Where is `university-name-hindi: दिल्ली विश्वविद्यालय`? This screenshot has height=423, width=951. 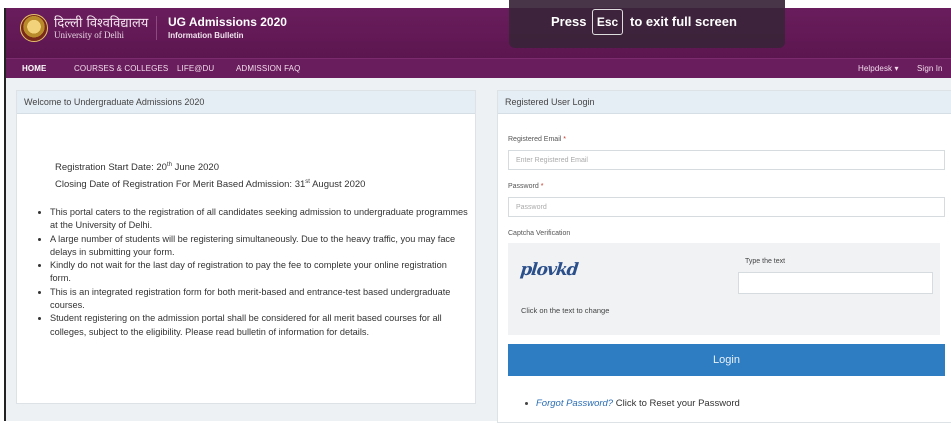
university-name-hindi: दिल्ली विश्वविद्यालय is located at coordinates (101, 22).